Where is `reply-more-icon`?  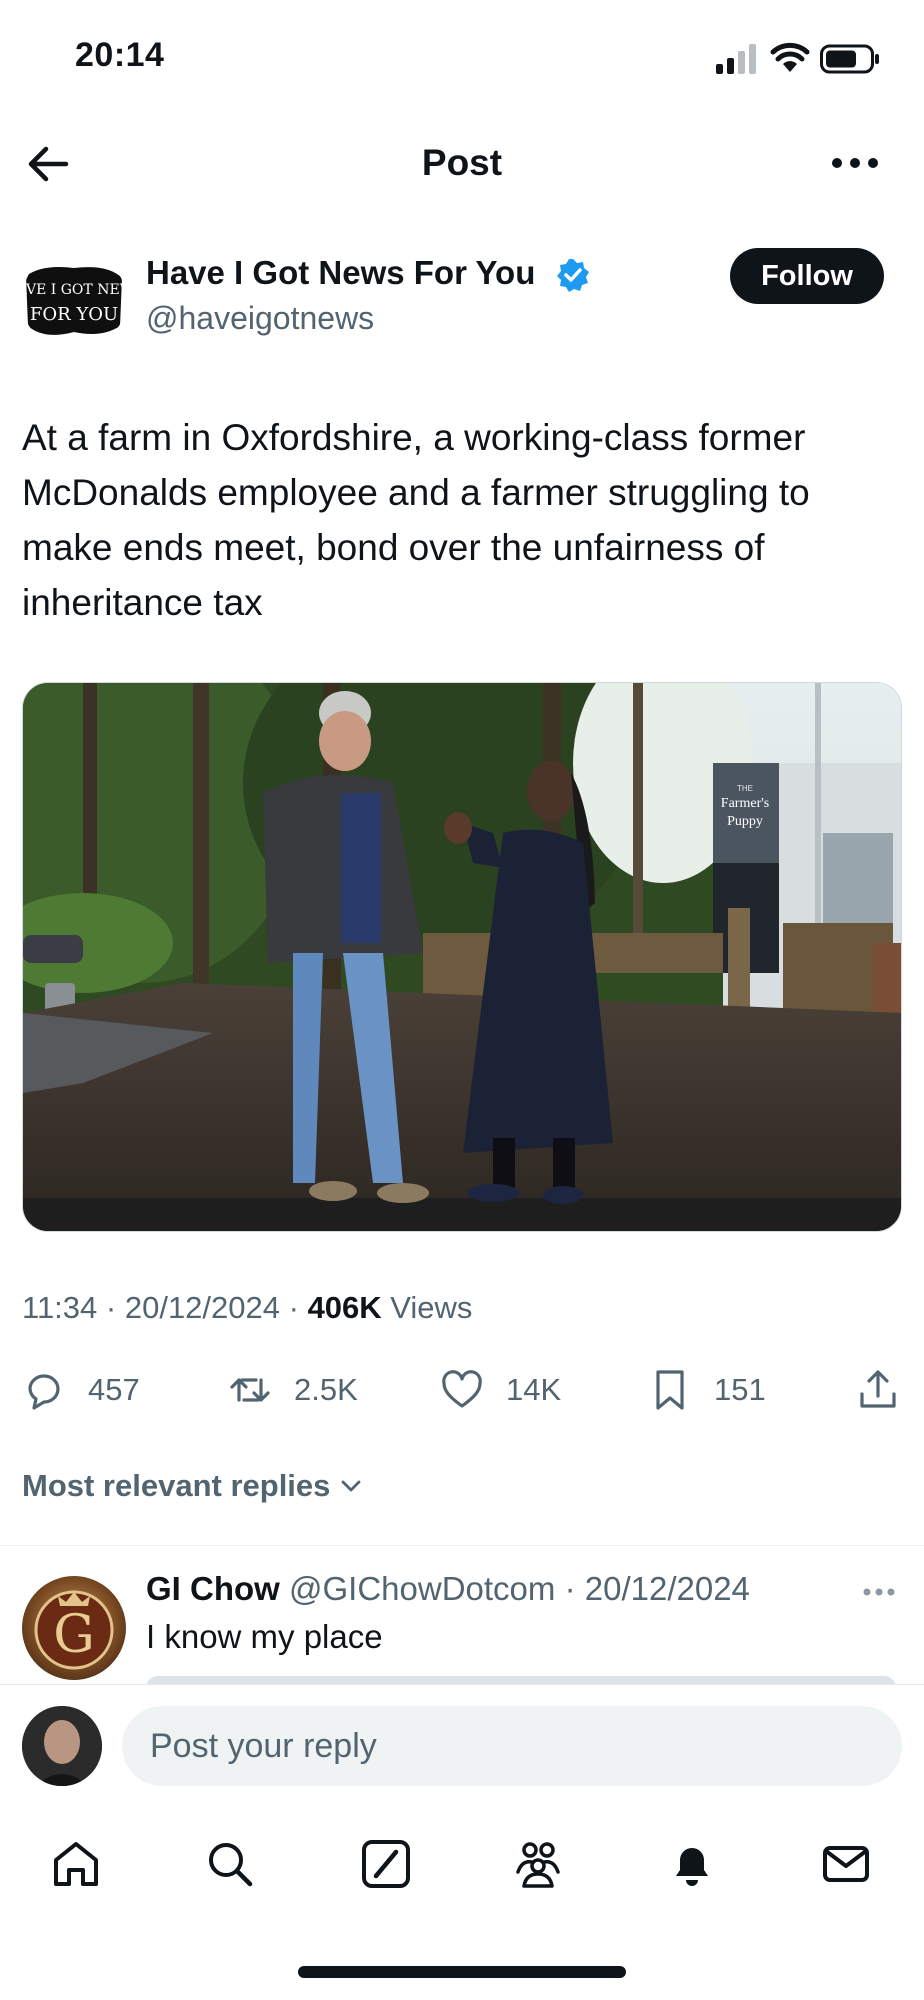 reply-more-icon is located at coordinates (879, 1592).